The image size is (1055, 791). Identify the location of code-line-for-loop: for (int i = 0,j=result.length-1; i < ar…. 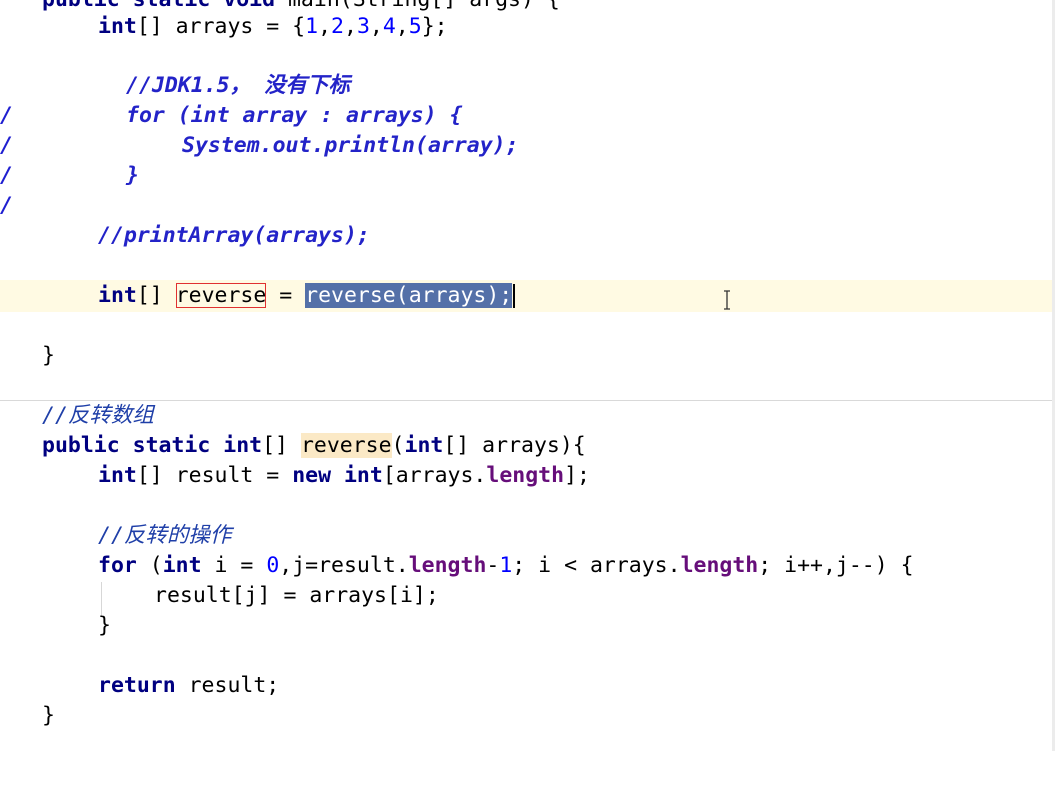
(527, 566).